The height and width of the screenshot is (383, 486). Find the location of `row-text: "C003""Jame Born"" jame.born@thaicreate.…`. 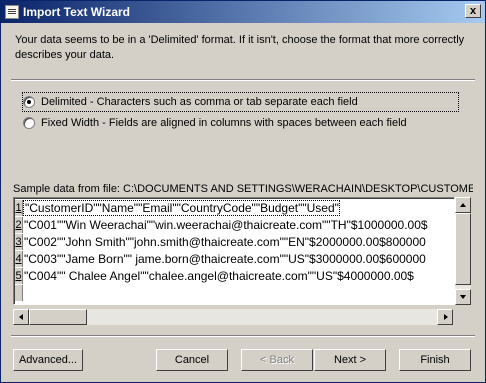

row-text: "C003""Jame Born"" jame.born@thaicreate.… is located at coordinates (225, 259).